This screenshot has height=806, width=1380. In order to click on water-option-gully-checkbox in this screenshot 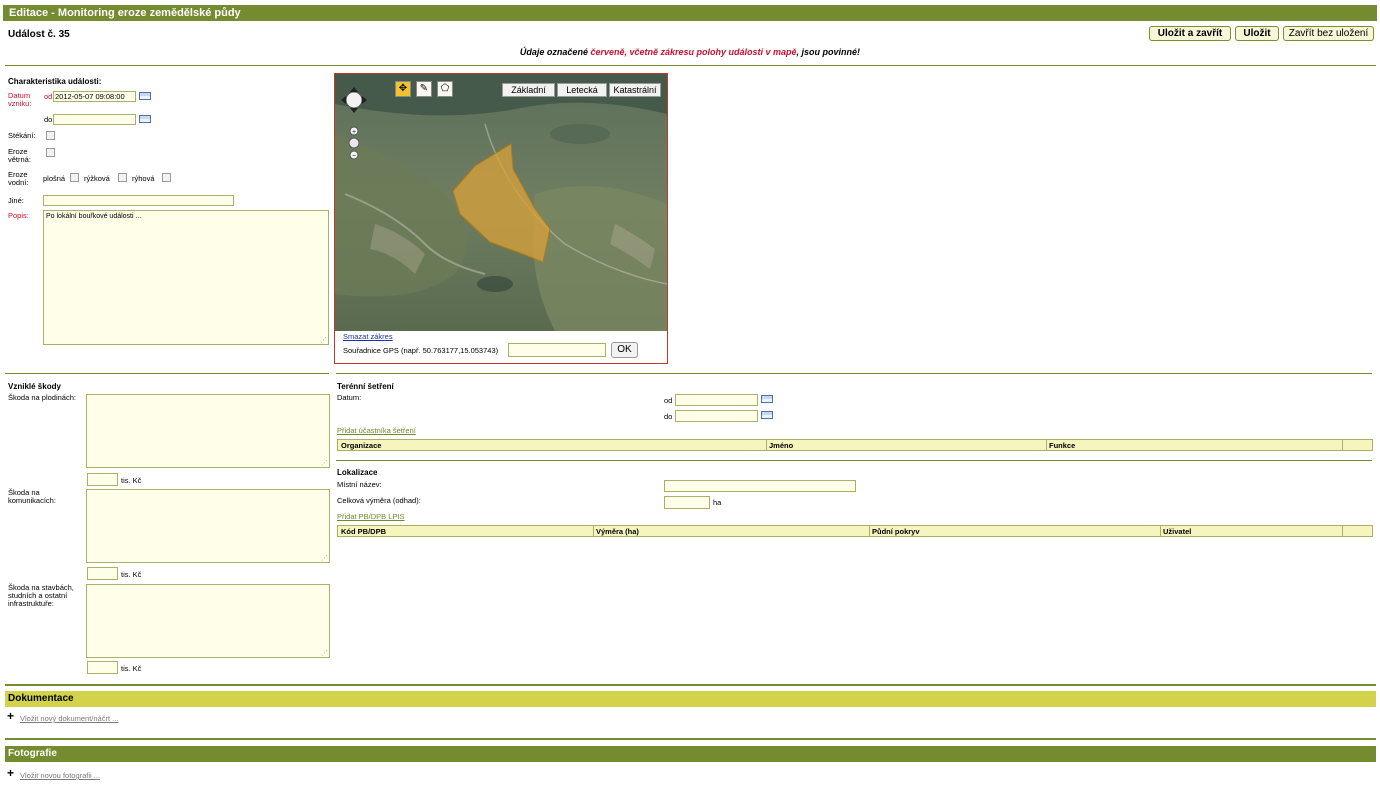, I will do `click(166, 177)`.